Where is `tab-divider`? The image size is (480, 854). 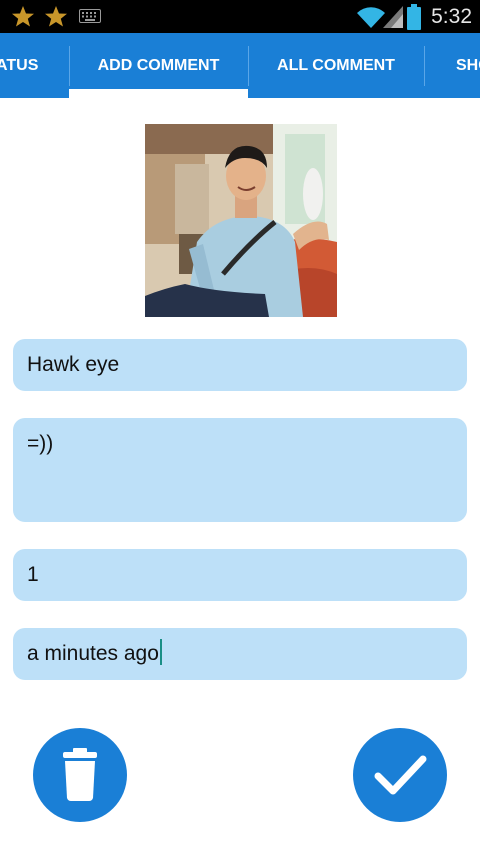 tab-divider is located at coordinates (424, 66).